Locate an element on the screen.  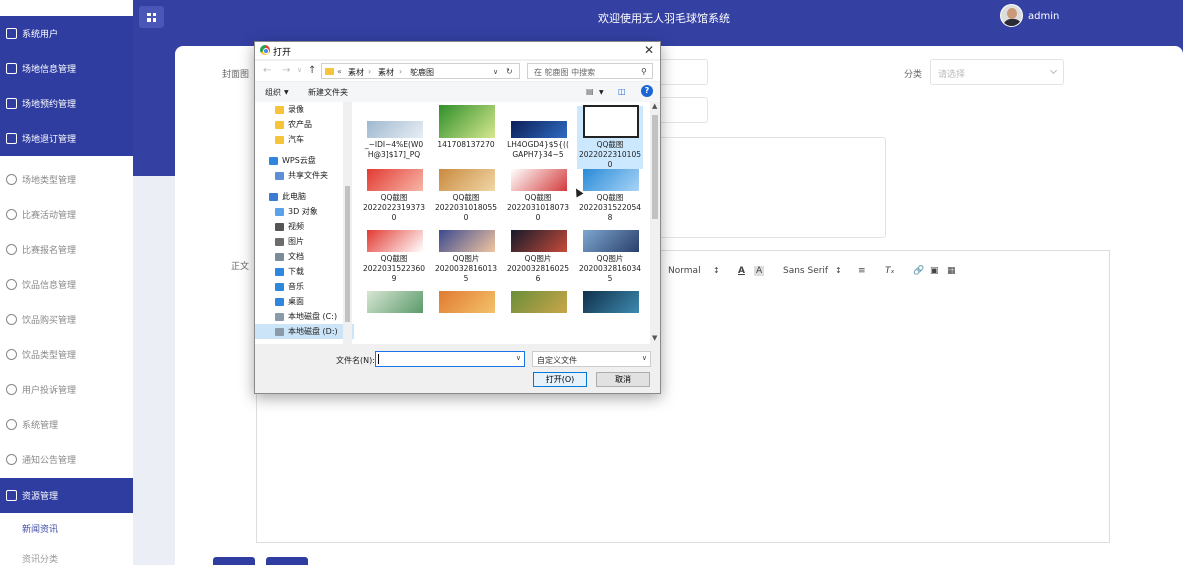
up-arrow-icon: ↑ is located at coordinates (312, 70).